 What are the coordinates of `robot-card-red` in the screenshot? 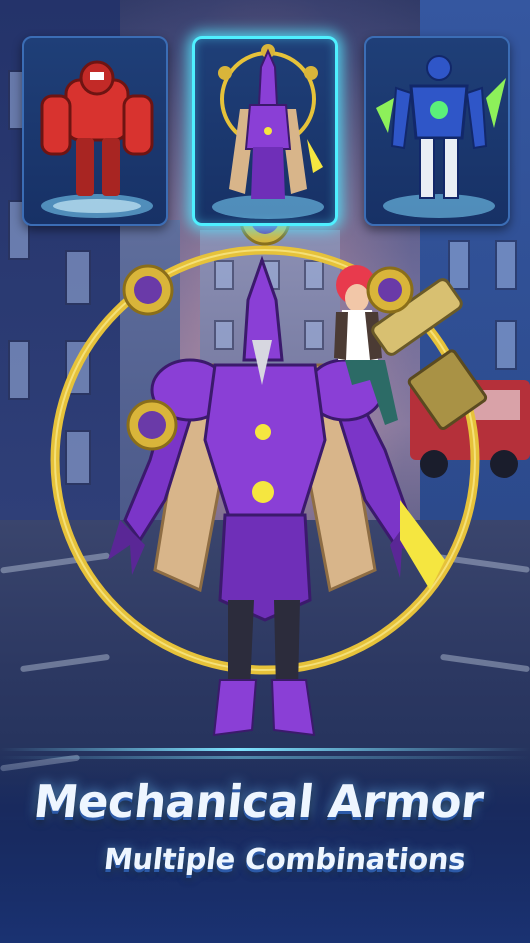 It's located at (95, 131).